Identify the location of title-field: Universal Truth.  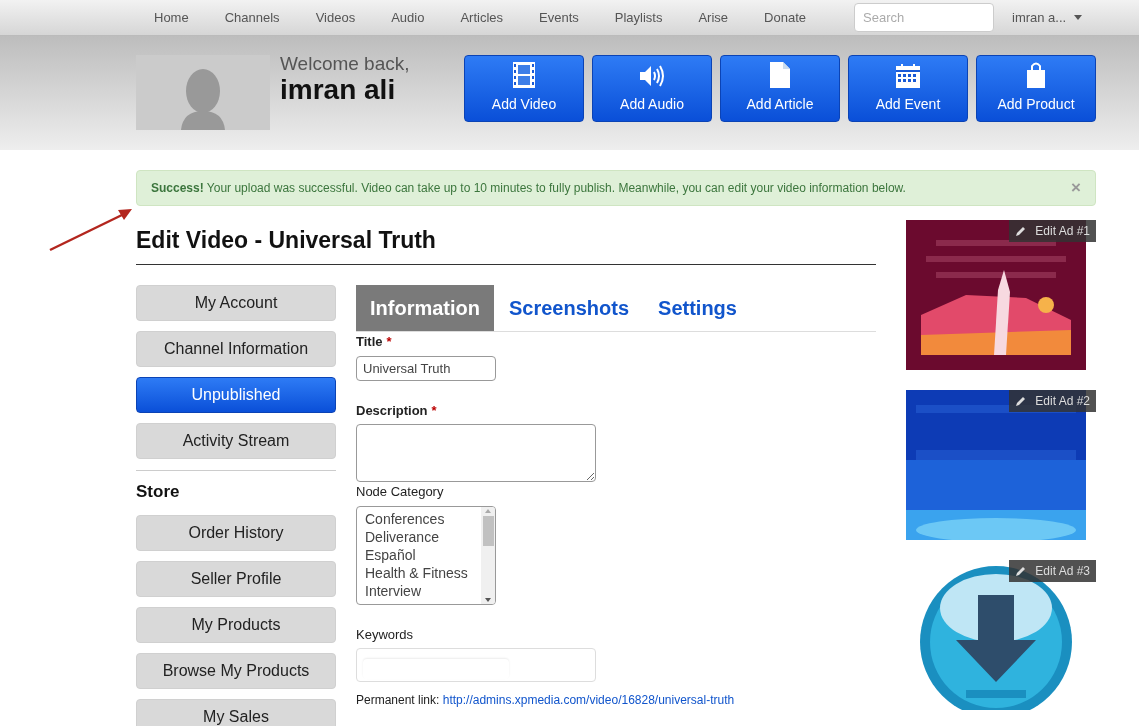
(426, 368).